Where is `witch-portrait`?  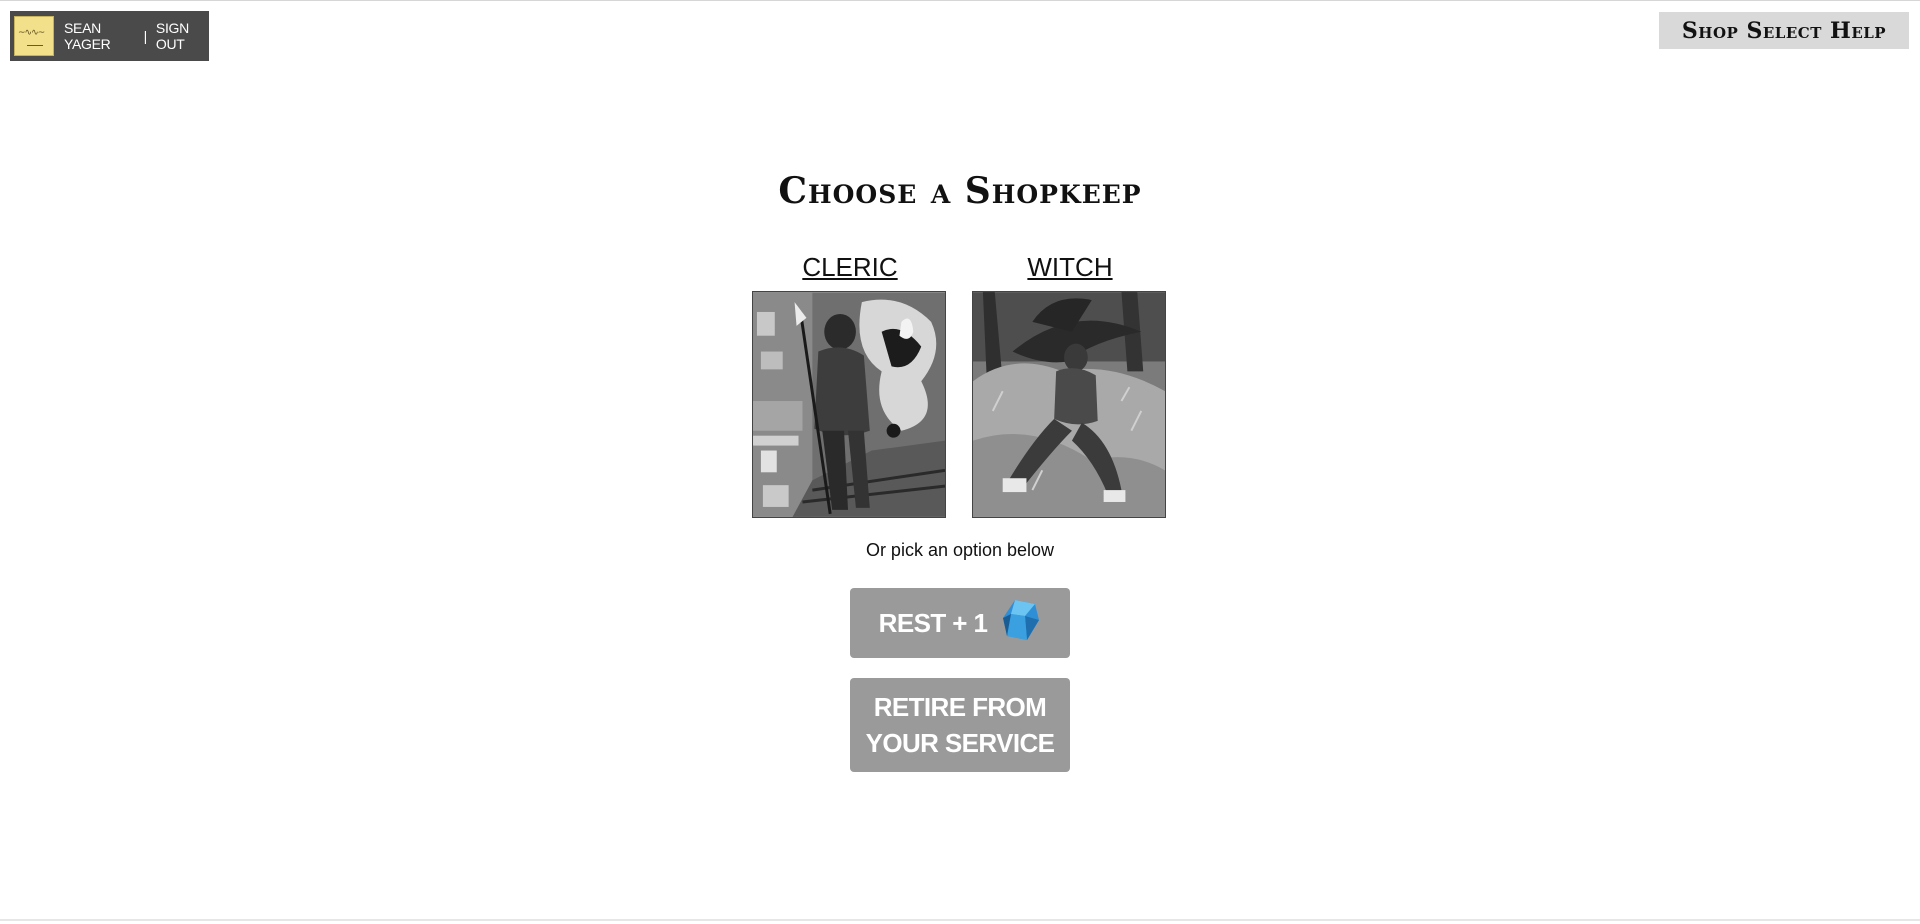
witch-portrait is located at coordinates (1069, 404).